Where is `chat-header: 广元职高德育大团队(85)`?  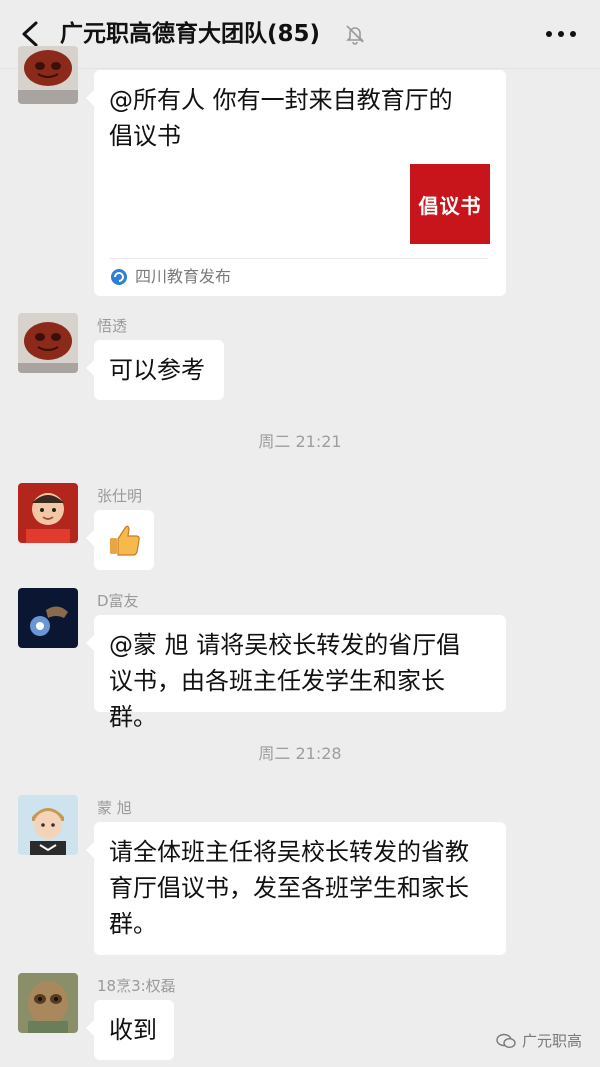 chat-header: 广元职高德育大团队(85) is located at coordinates (300, 34).